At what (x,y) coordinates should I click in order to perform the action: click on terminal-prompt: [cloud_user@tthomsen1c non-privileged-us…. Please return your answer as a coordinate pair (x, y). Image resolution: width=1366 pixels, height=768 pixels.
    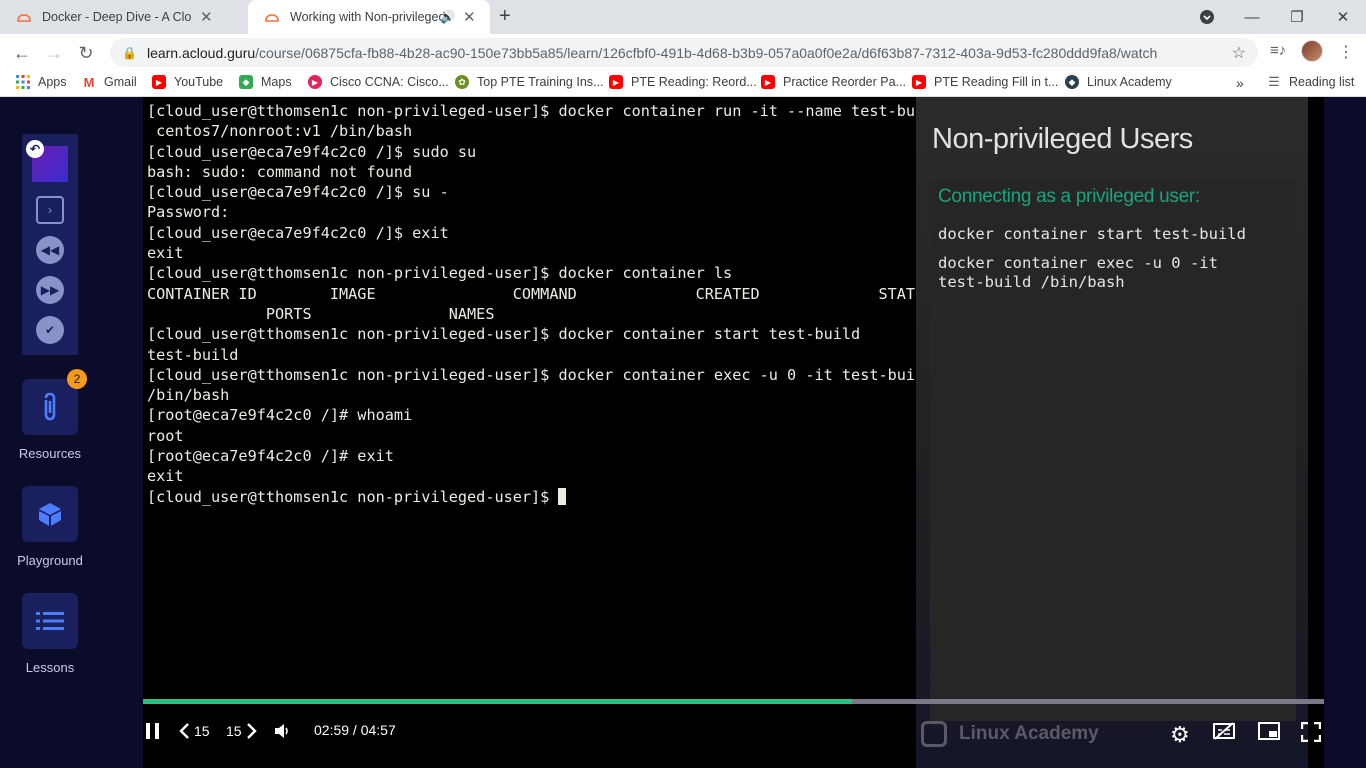
    Looking at the image, I should click on (353, 496).